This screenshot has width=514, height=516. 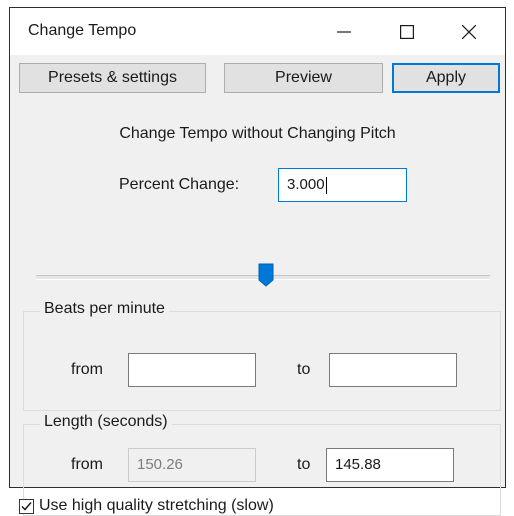 What do you see at coordinates (326, 185) in the screenshot?
I see `text-caret` at bounding box center [326, 185].